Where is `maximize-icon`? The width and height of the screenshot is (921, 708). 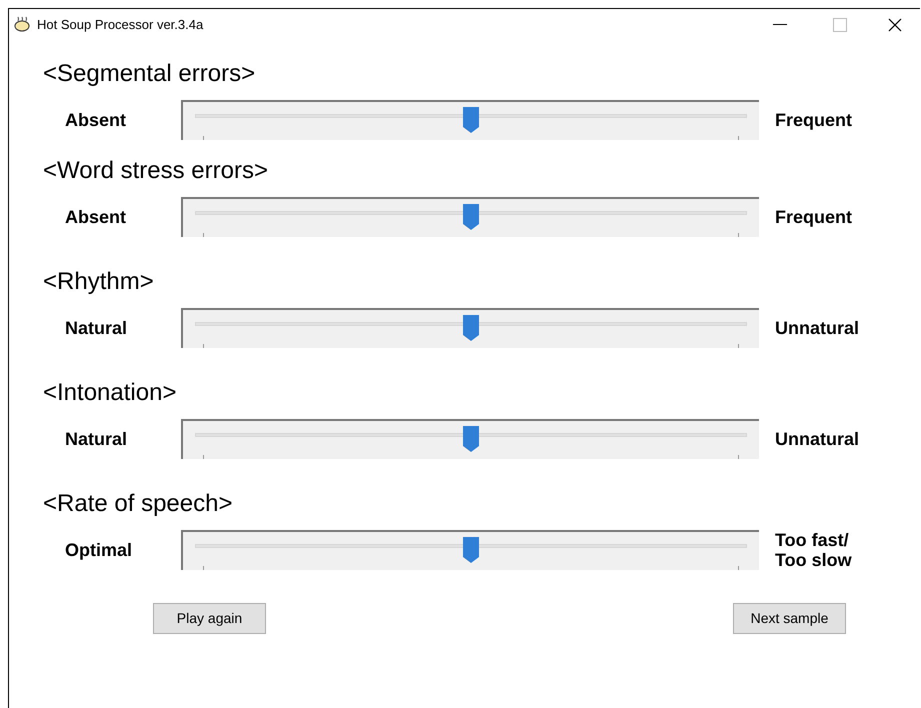 maximize-icon is located at coordinates (840, 25).